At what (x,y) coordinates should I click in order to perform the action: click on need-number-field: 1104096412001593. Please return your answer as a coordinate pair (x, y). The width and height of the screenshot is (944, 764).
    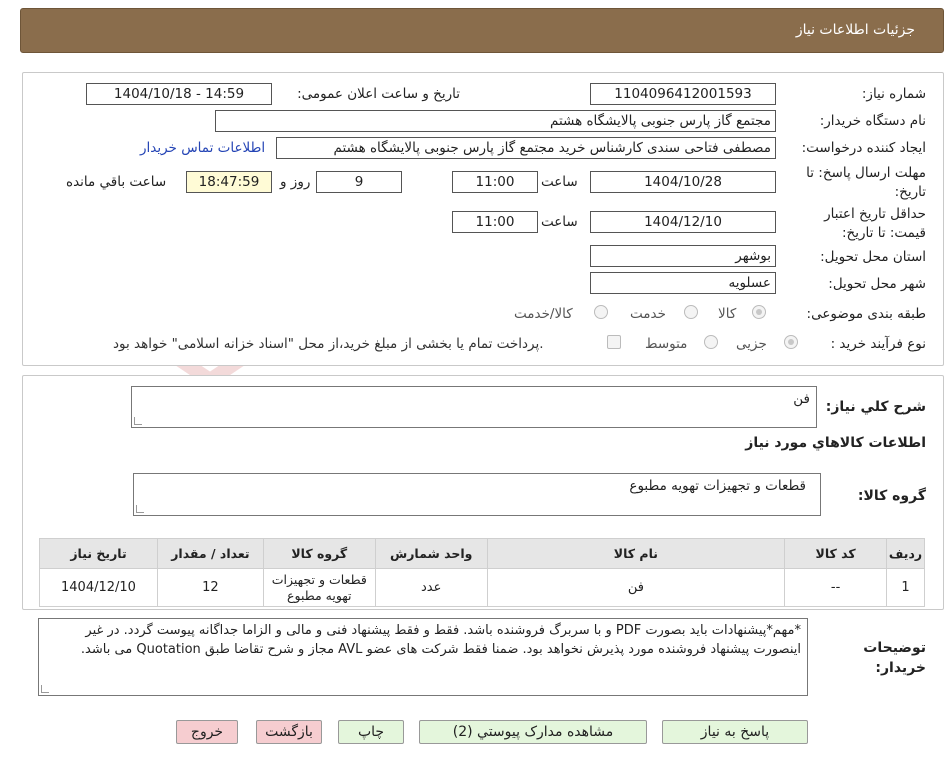
    Looking at the image, I should click on (683, 94).